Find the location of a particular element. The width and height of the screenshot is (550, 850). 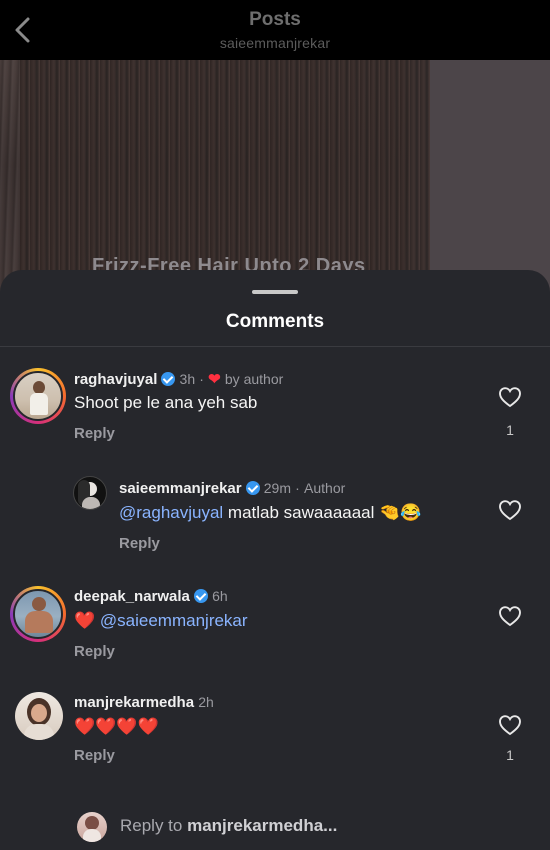

liked-by-author-label: by author is located at coordinates (254, 379).